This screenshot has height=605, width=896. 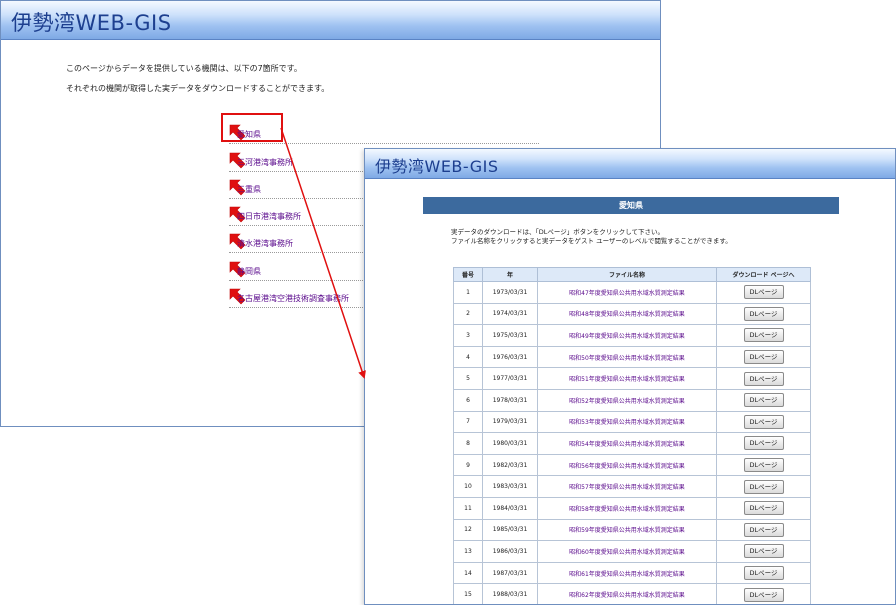 What do you see at coordinates (627, 508) in the screenshot?
I see `file-name-link: 昭和58年度愛知県公共用水域水質測定結果` at bounding box center [627, 508].